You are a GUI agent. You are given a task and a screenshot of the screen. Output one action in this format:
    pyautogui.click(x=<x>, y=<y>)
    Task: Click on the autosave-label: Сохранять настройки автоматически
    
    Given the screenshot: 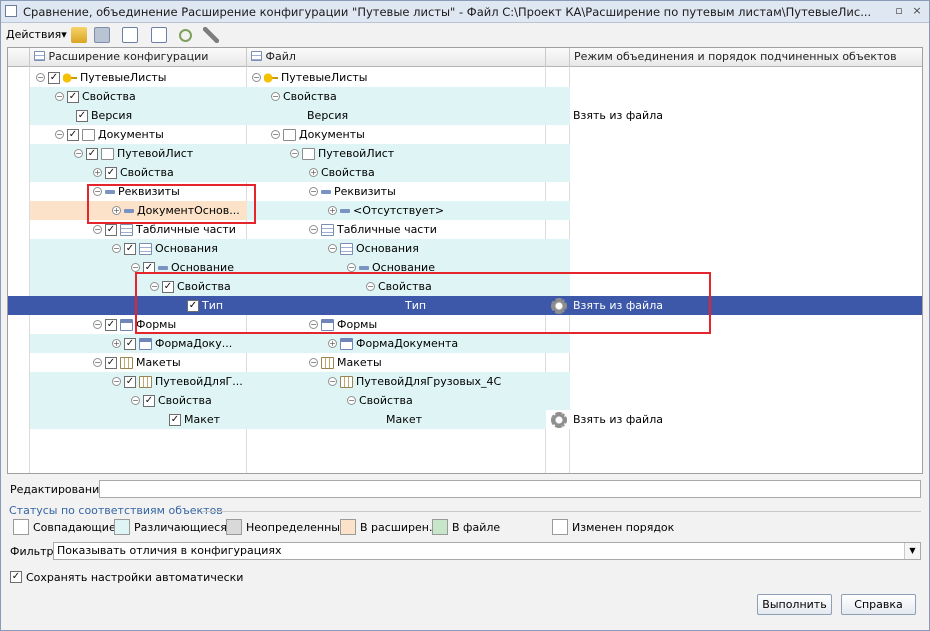 What is the action you would take?
    pyautogui.click(x=135, y=577)
    